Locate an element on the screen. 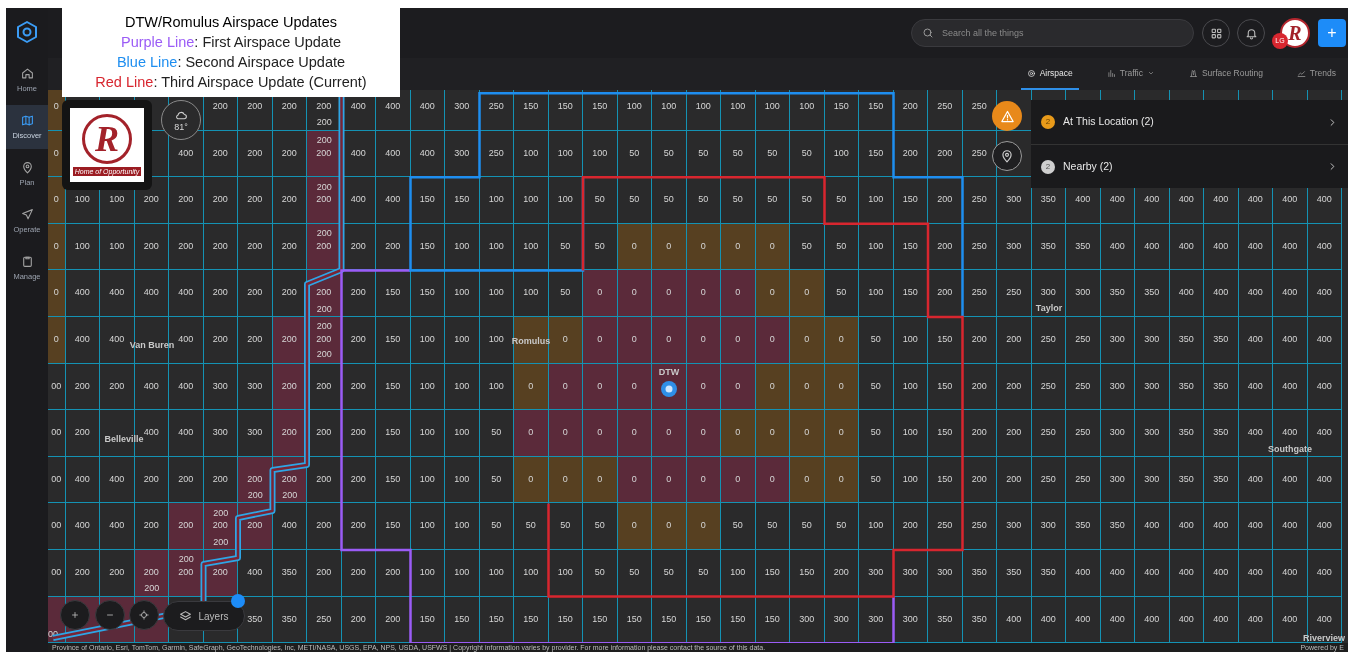 The height and width of the screenshot is (652, 1352). location-pin-icon is located at coordinates (1007, 156).